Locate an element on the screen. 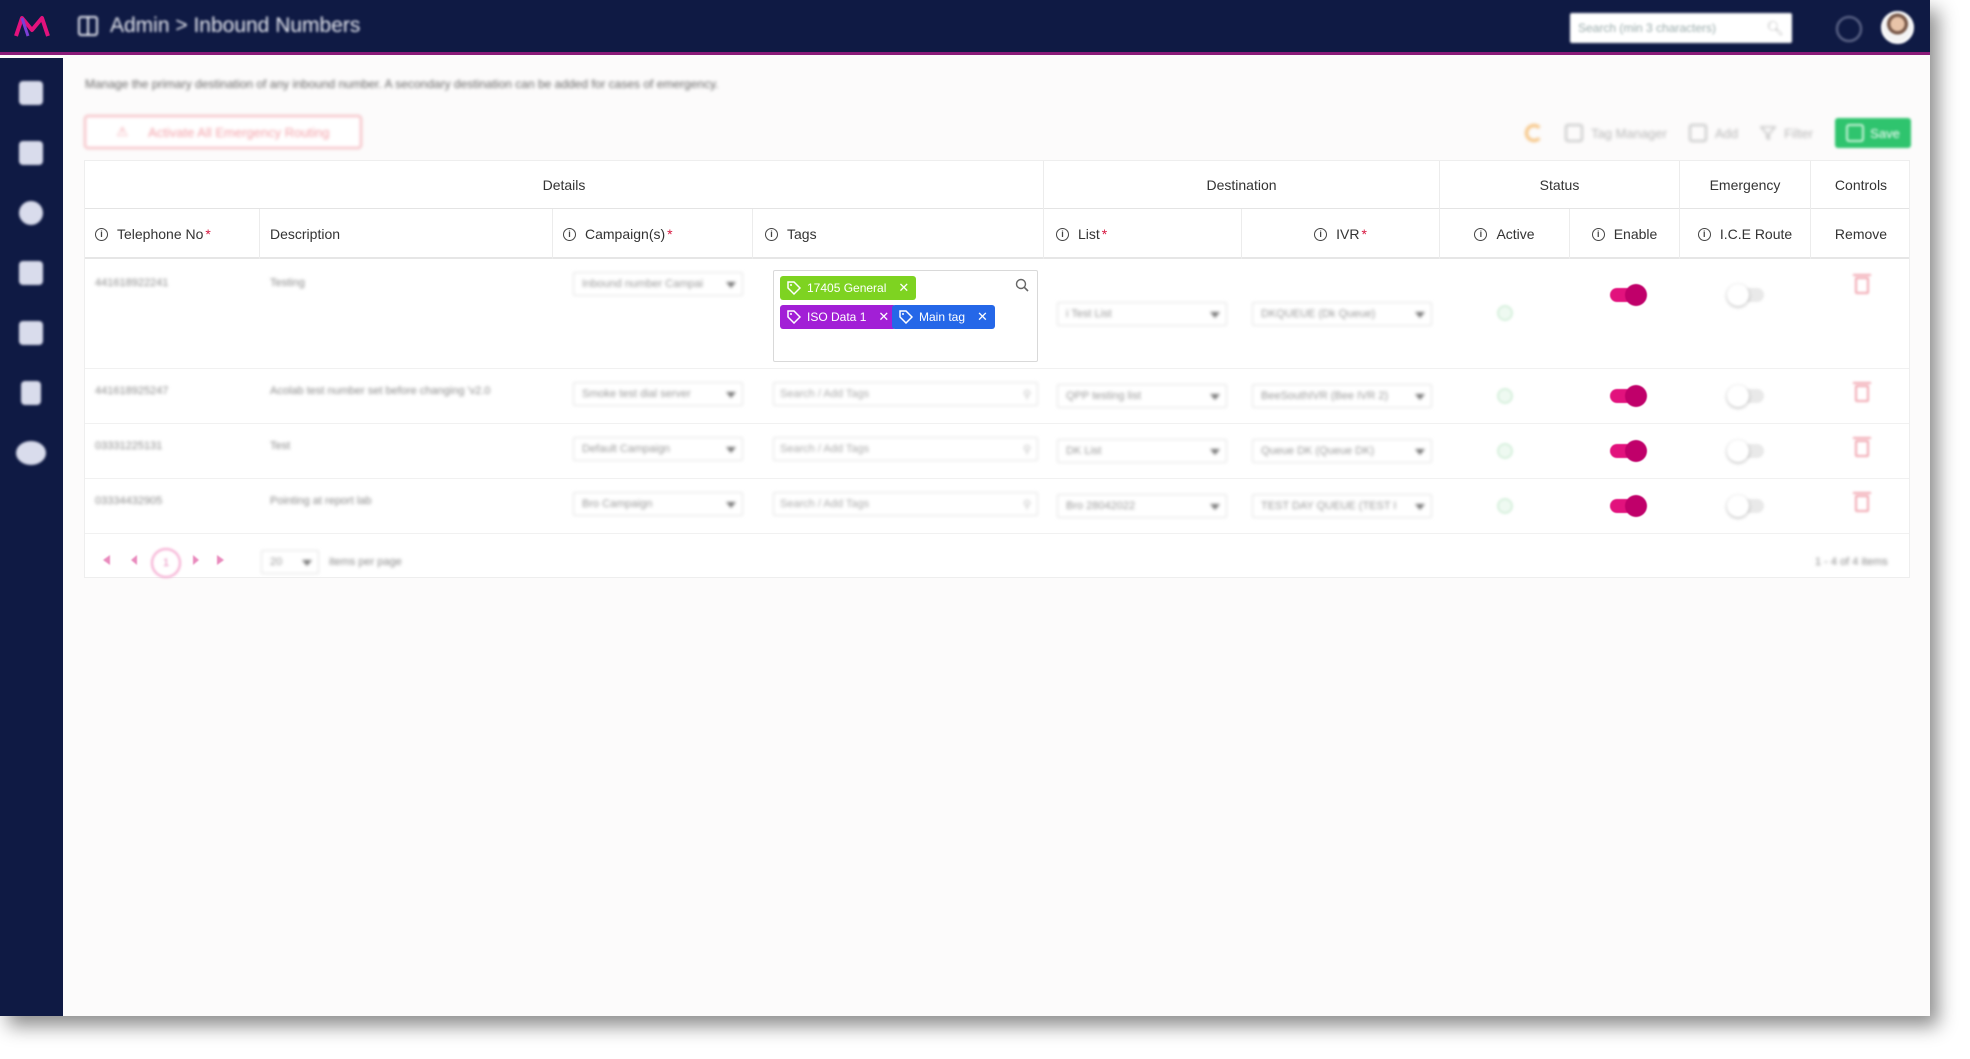 The width and height of the screenshot is (1970, 1059). activate-emergency-routing-button: ⚠ Activate All Emergency Routing is located at coordinates (223, 132).